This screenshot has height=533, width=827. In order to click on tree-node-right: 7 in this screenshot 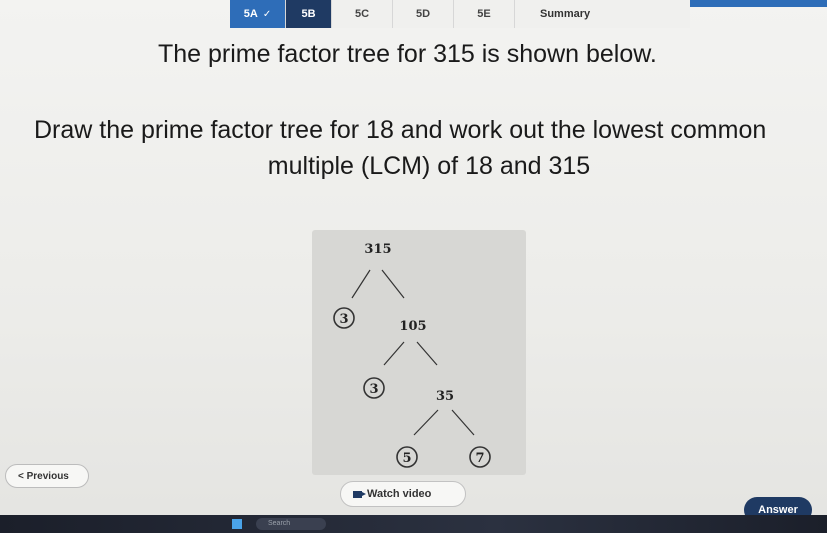, I will do `click(479, 458)`.